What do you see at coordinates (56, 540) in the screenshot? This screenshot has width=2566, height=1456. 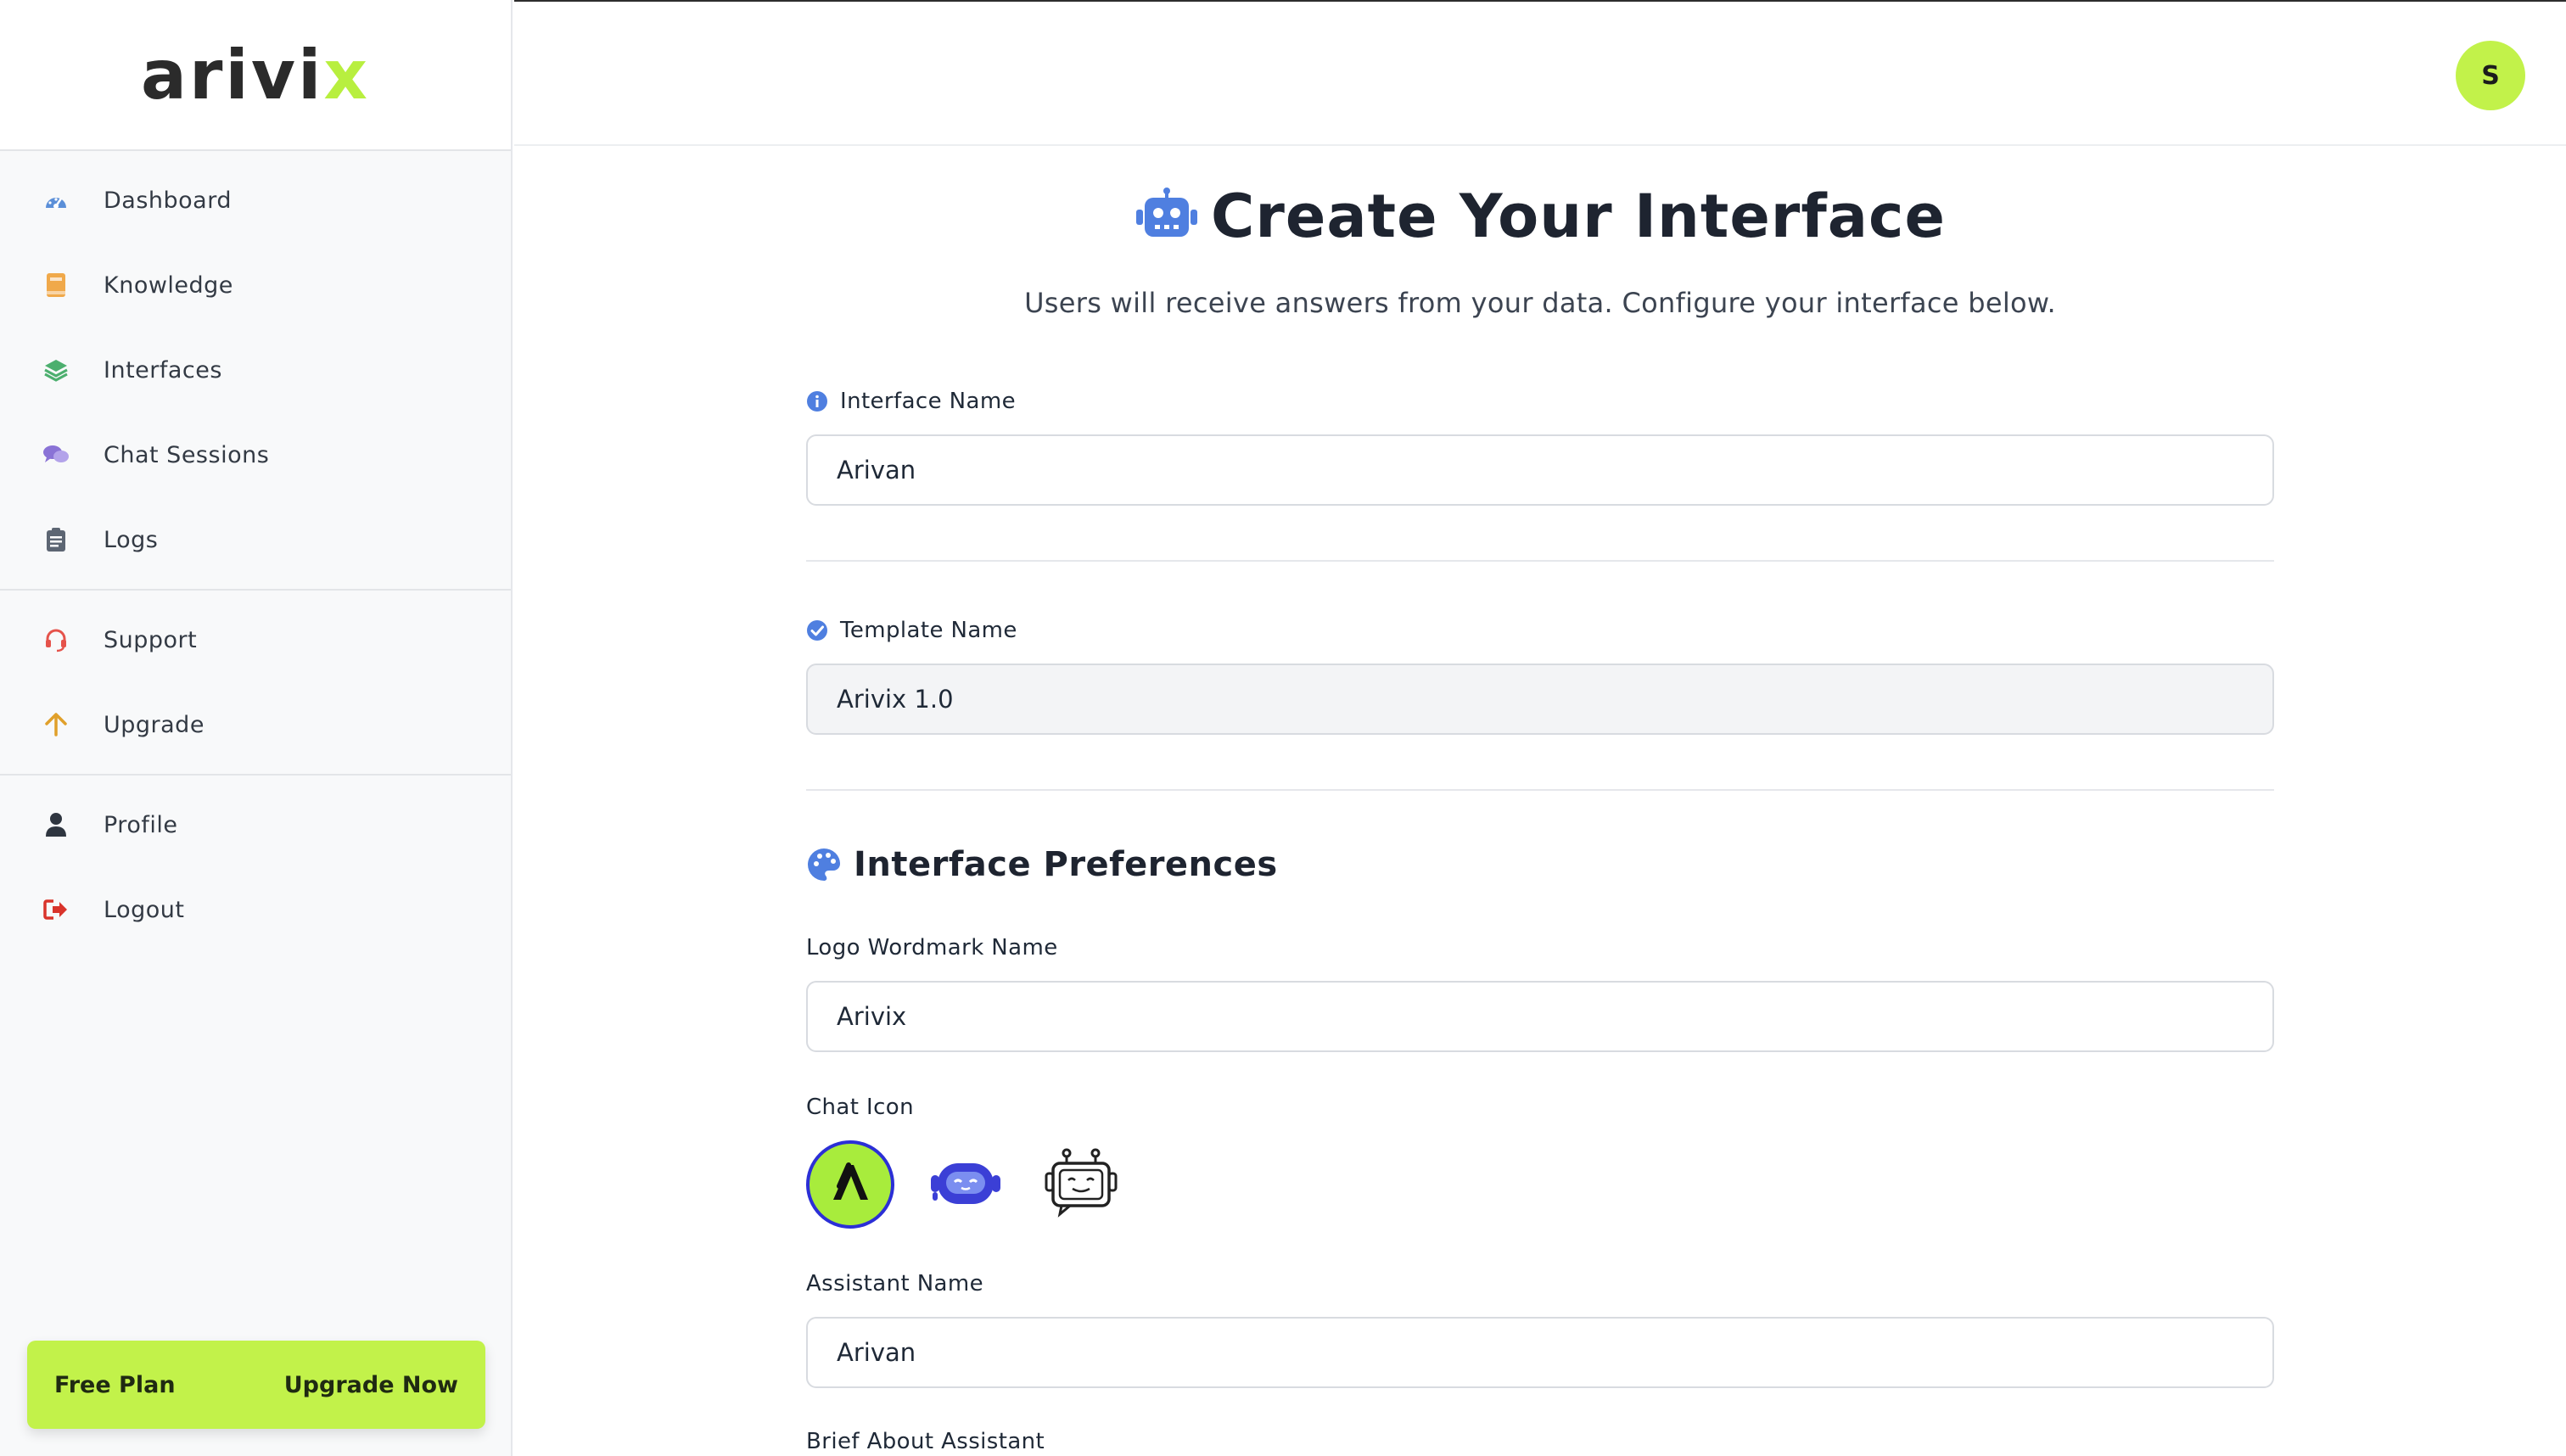 I see `clipboard-icon` at bounding box center [56, 540].